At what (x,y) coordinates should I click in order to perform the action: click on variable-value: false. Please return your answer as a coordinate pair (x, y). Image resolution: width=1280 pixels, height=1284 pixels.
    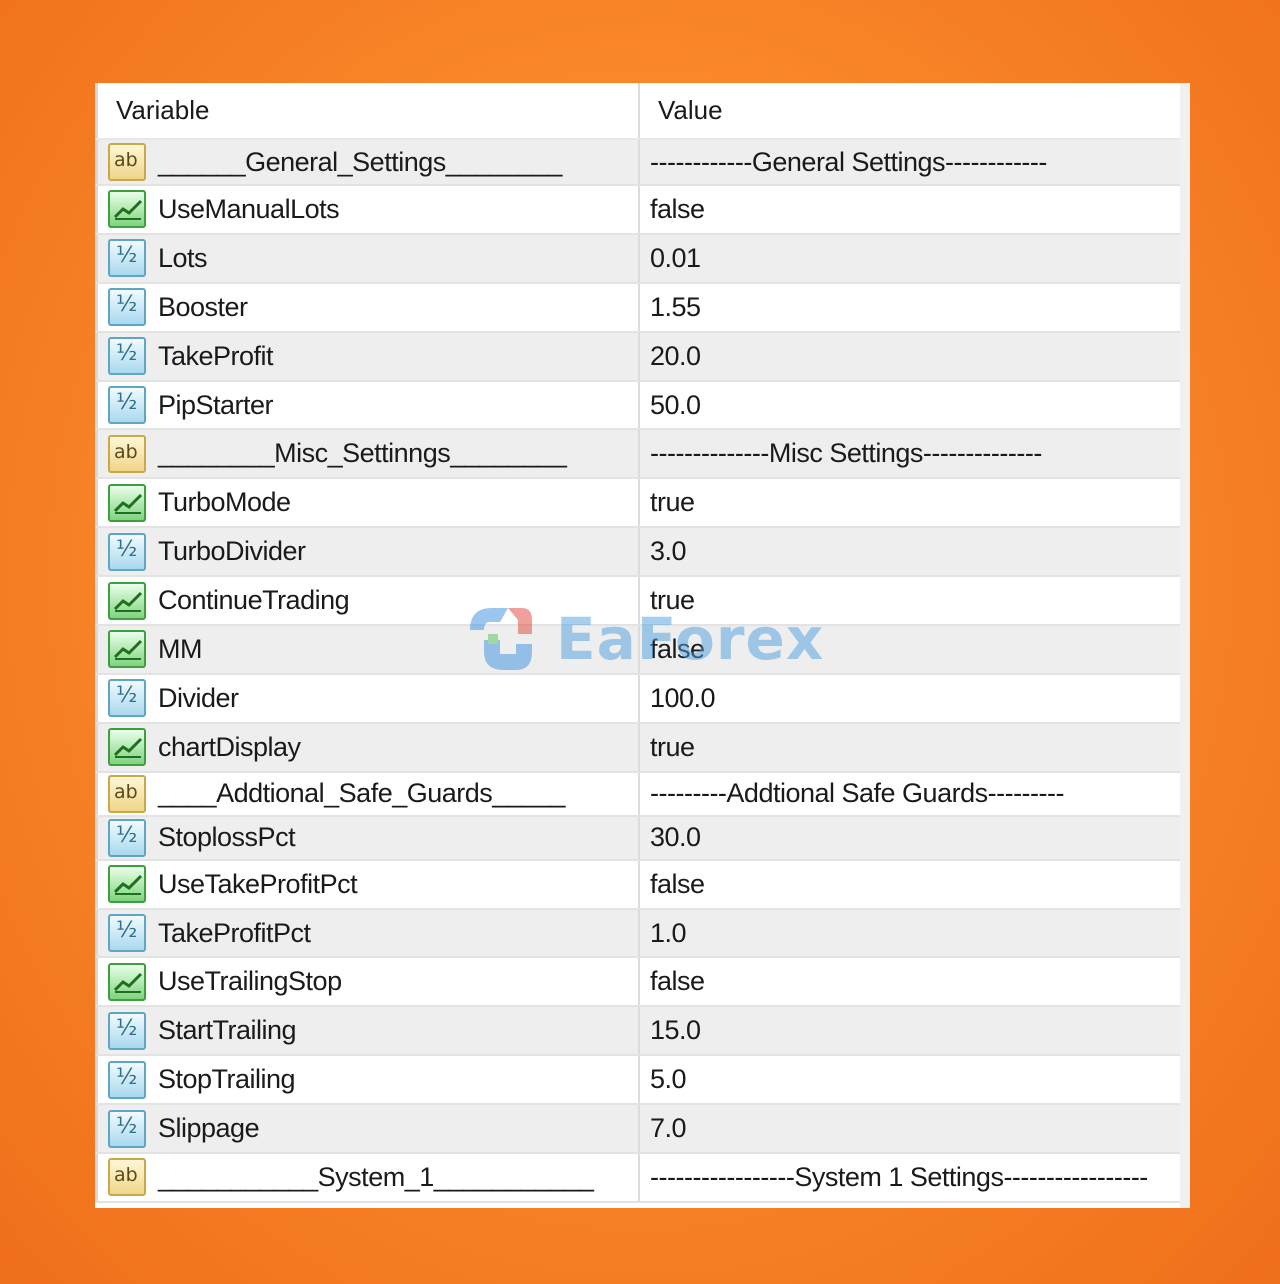
    Looking at the image, I should click on (677, 648).